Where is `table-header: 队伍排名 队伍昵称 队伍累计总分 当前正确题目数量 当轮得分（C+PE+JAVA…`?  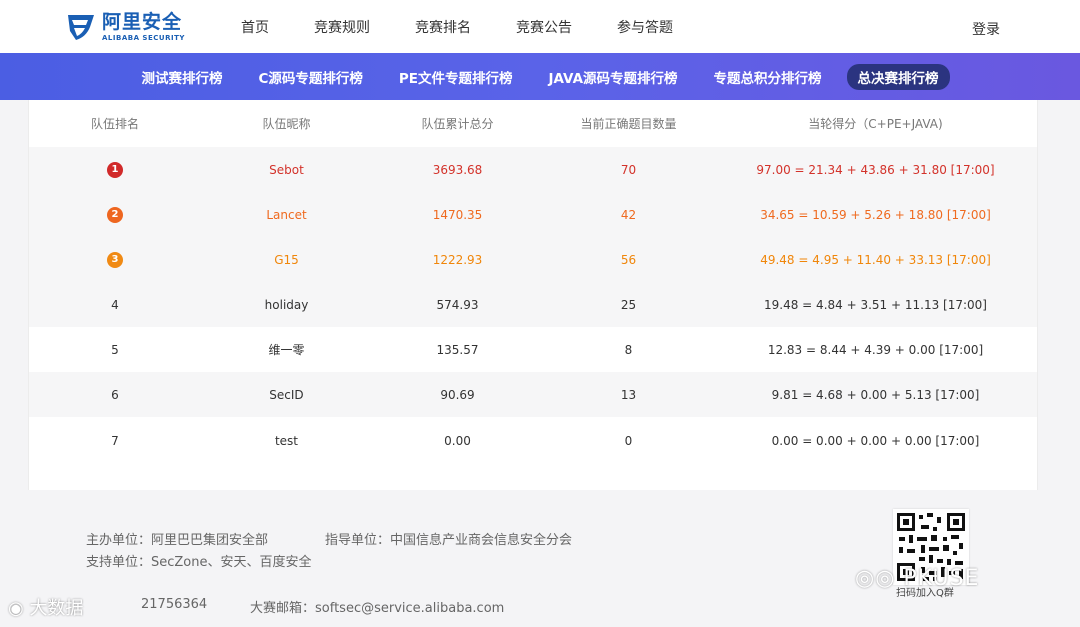
table-header: 队伍排名 队伍昵称 队伍累计总分 当前正确题目数量 当轮得分（C+PE+JAVA… is located at coordinates (533, 123).